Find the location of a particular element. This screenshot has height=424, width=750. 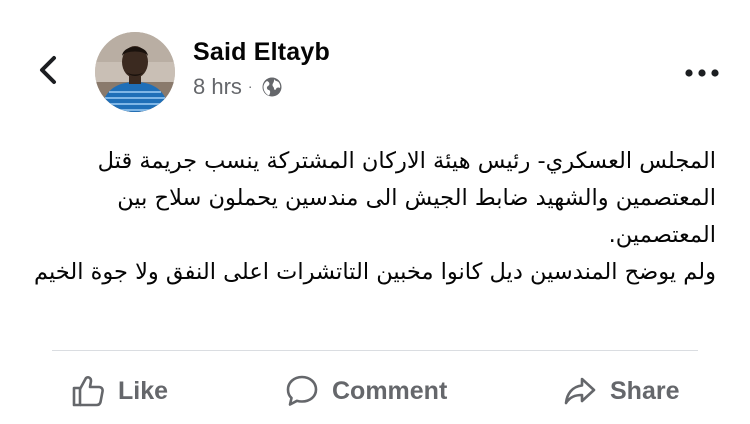

share-arrow-icon is located at coordinates (580, 391).